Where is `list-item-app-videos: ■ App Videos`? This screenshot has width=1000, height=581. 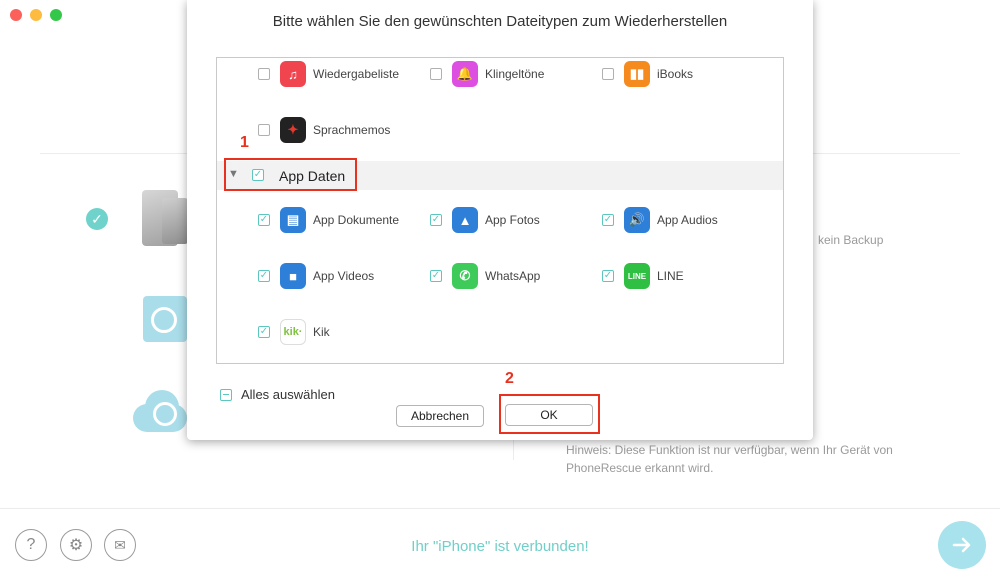
list-item-app-videos: ■ App Videos is located at coordinates (316, 276).